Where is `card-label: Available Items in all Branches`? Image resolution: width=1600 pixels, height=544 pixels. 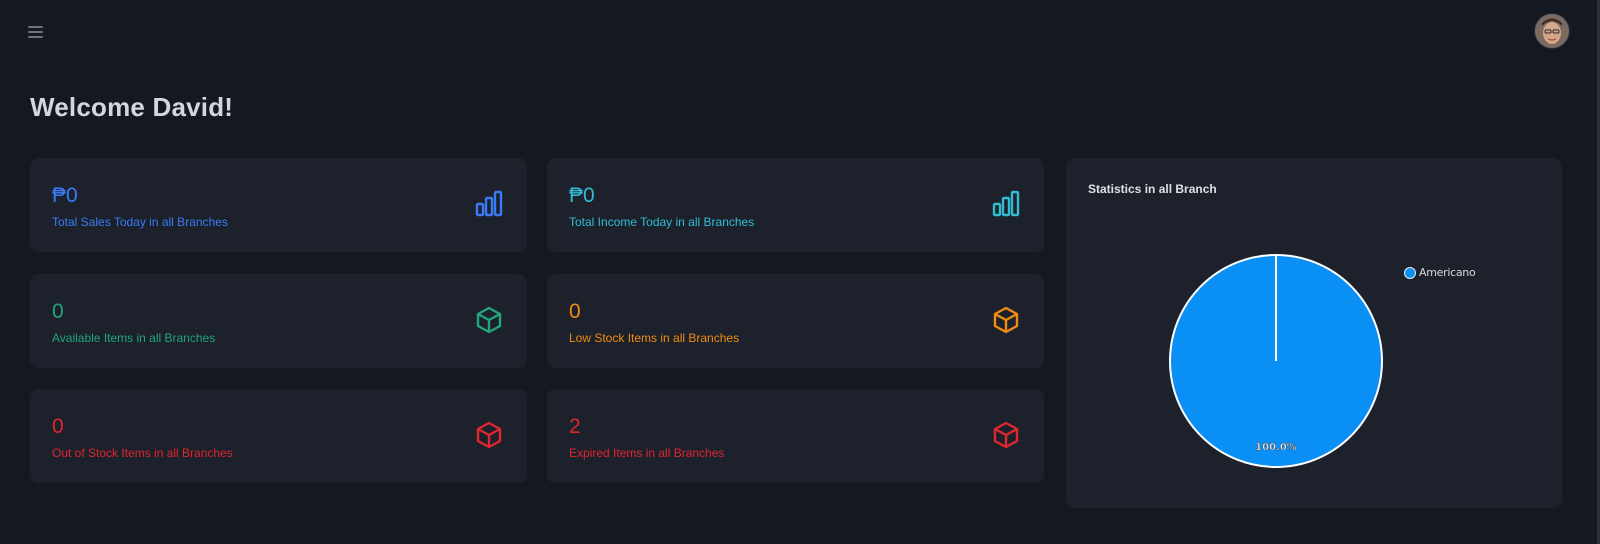
card-label: Available Items in all Branches is located at coordinates (134, 338).